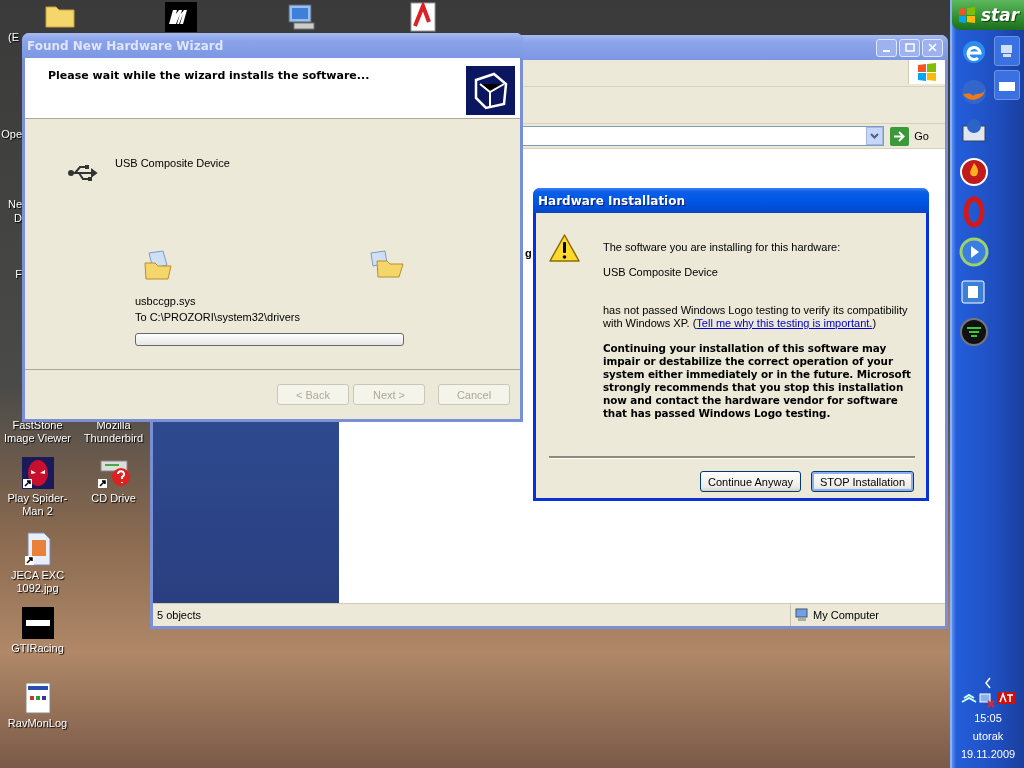  I want to click on clock-day: utorak, so click(988, 736).